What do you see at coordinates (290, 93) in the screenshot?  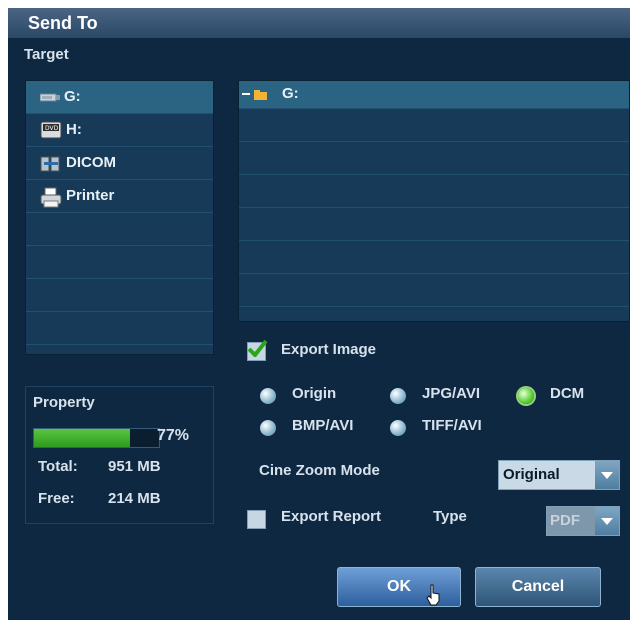 I see `tree-node-label: G:` at bounding box center [290, 93].